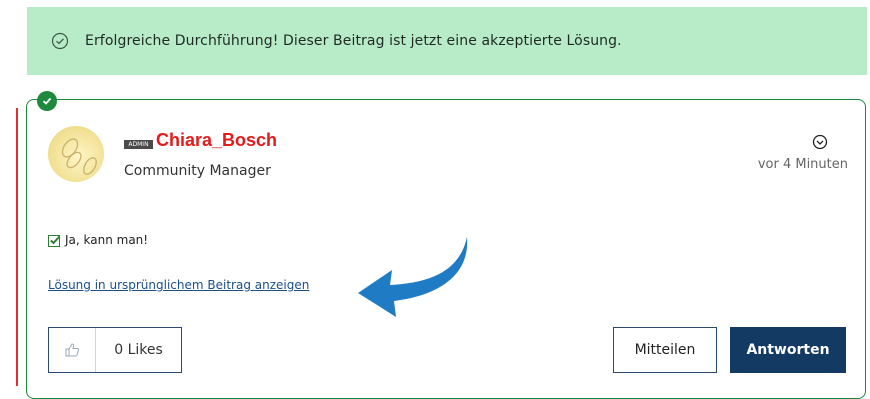 Image resolution: width=870 pixels, height=399 pixels. I want to click on checked-box-icon, so click(54, 240).